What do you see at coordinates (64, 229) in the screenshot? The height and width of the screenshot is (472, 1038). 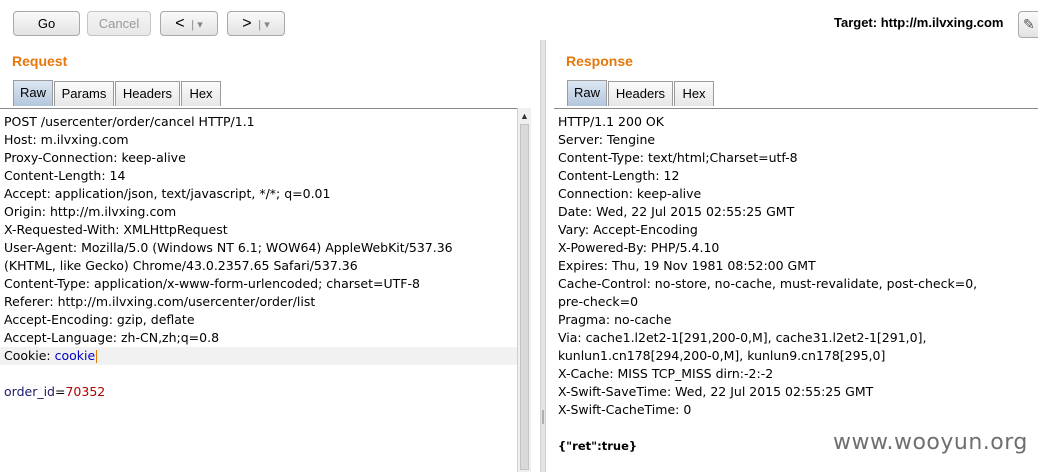 I see `header-key: X-Requested-With:` at bounding box center [64, 229].